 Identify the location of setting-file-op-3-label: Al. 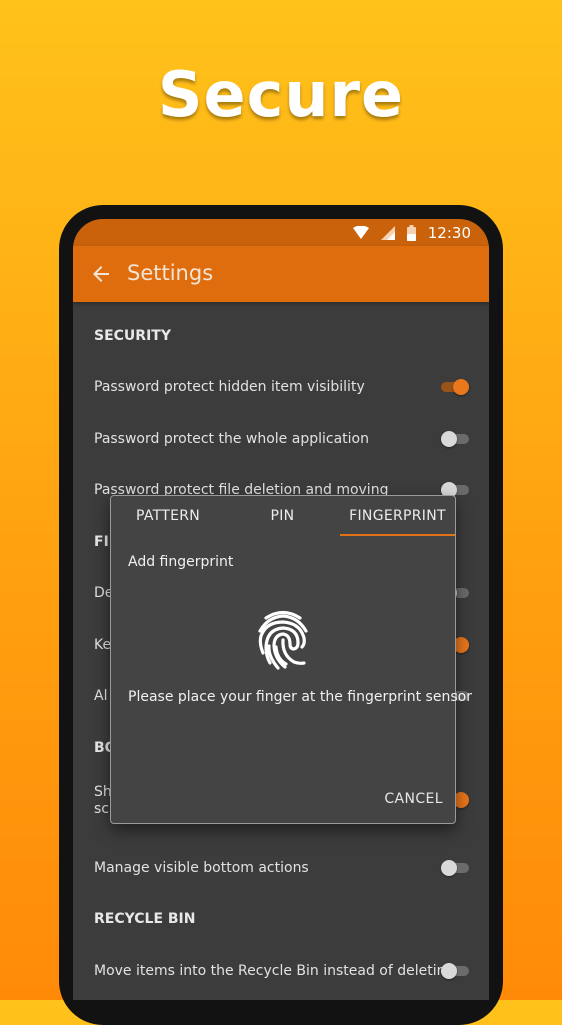
(100, 696).